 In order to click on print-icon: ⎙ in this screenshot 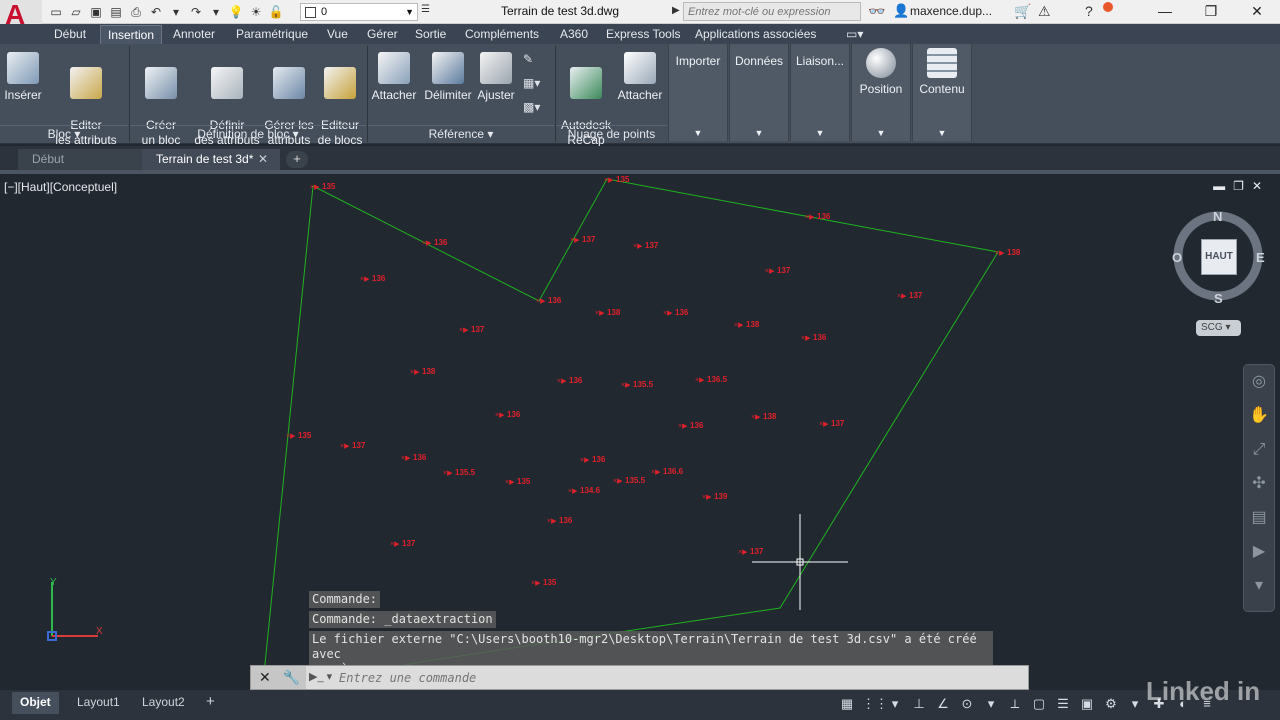, I will do `click(136, 12)`.